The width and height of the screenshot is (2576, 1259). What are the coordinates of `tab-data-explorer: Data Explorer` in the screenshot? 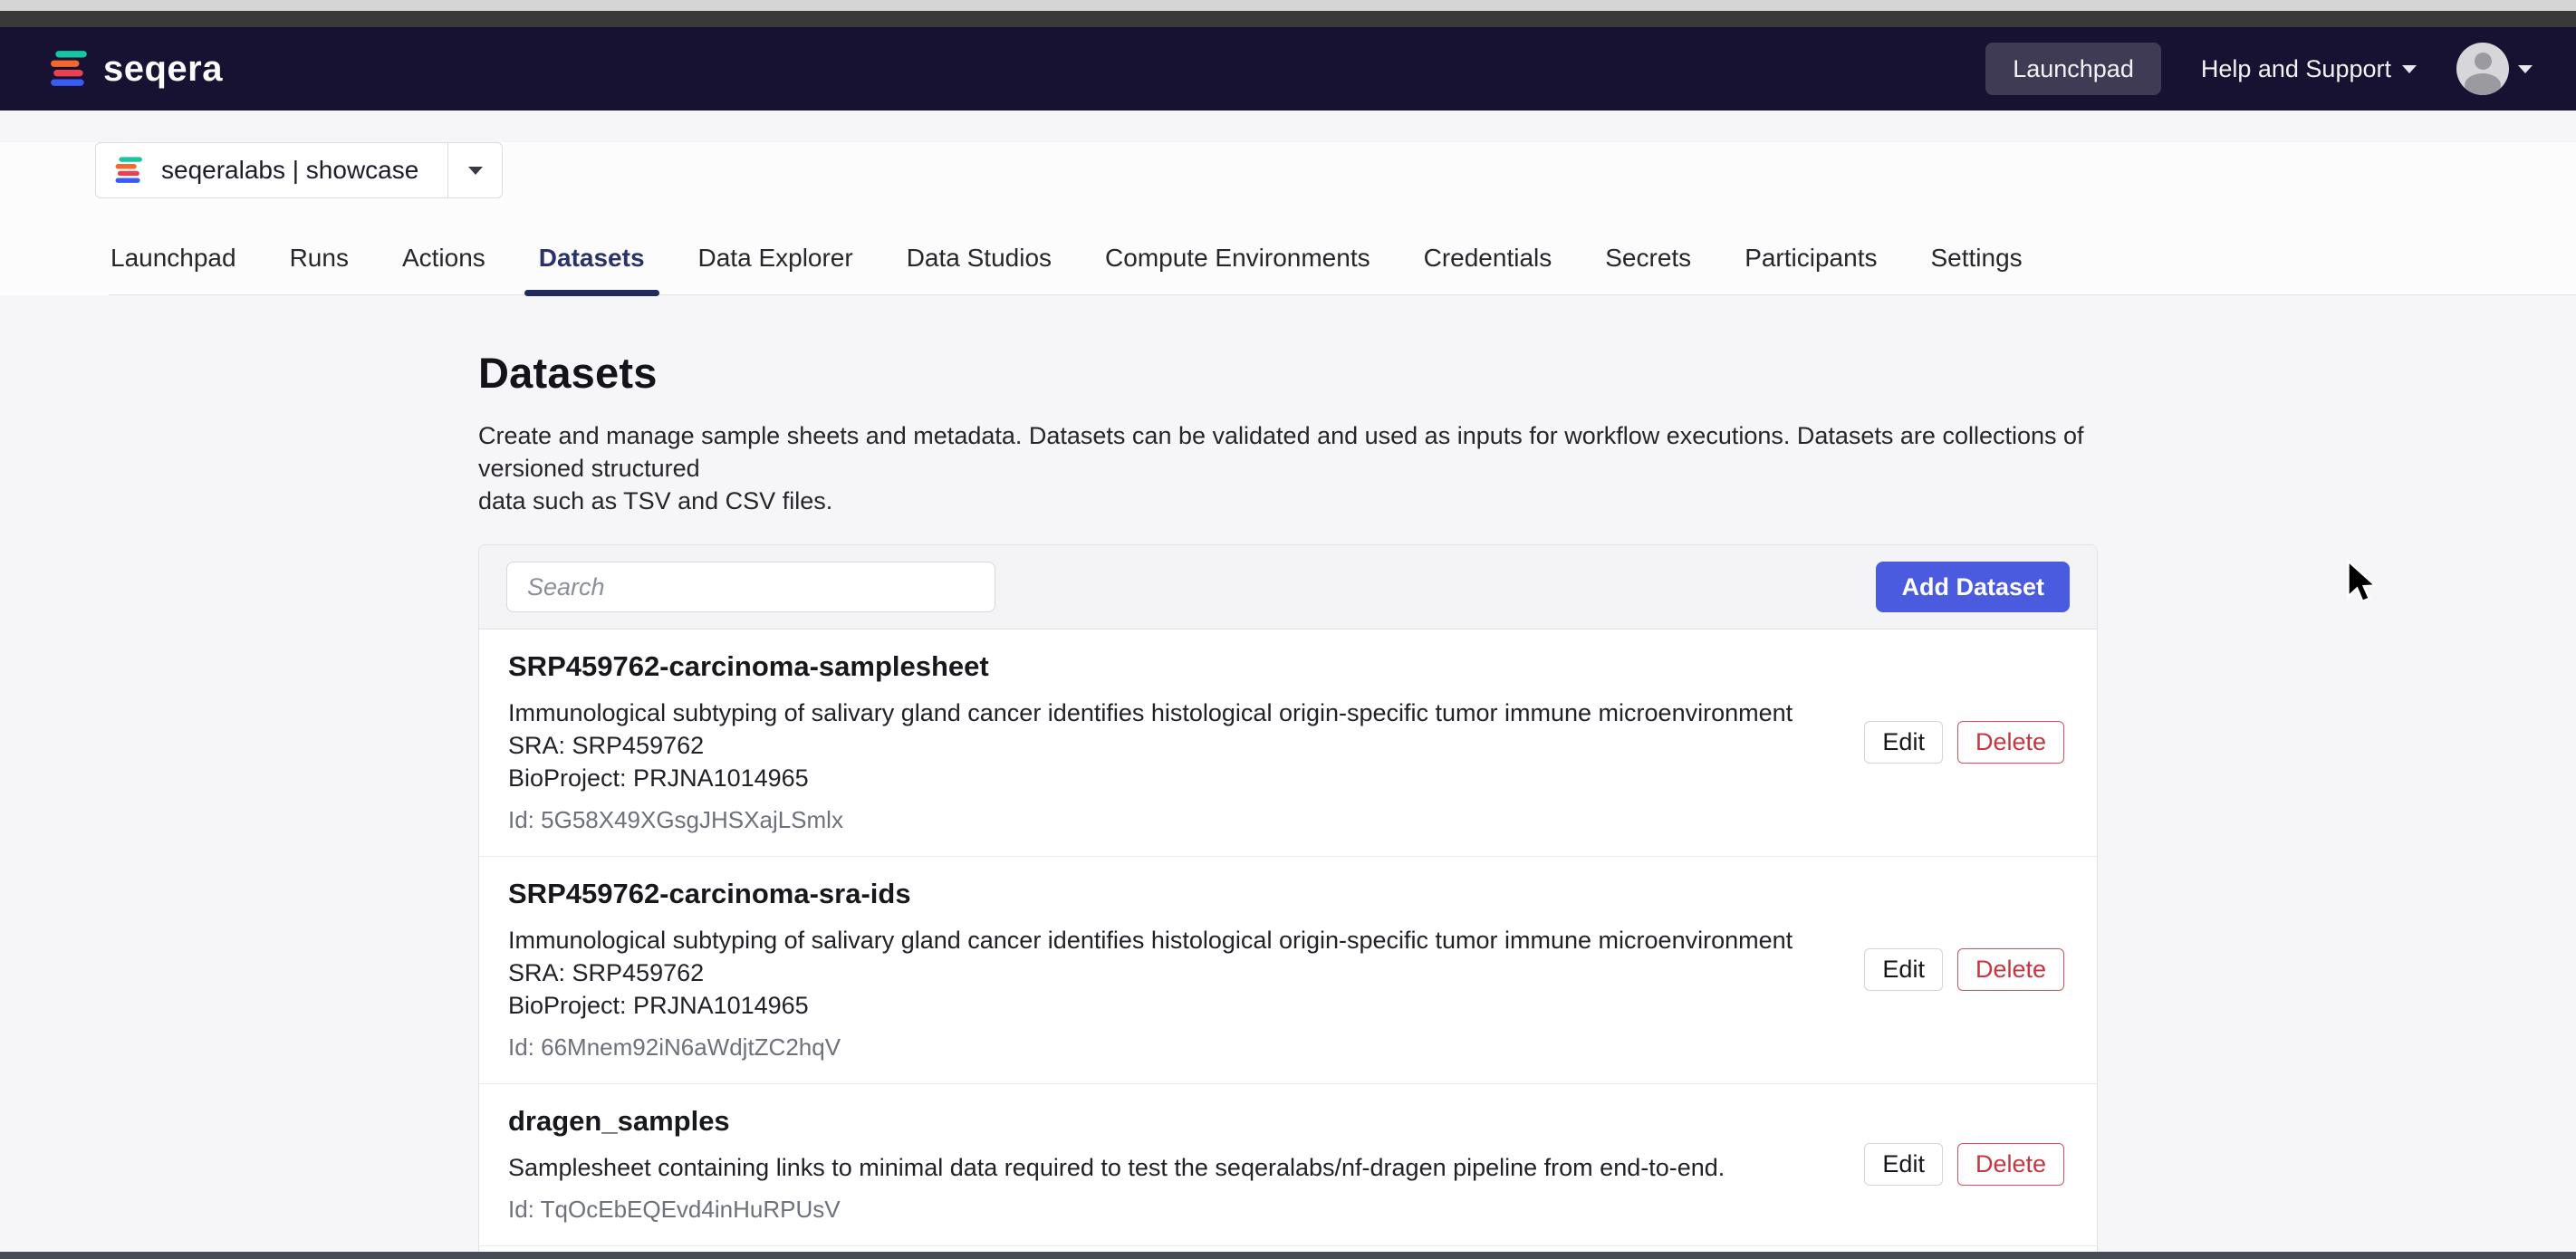 It's located at (776, 269).